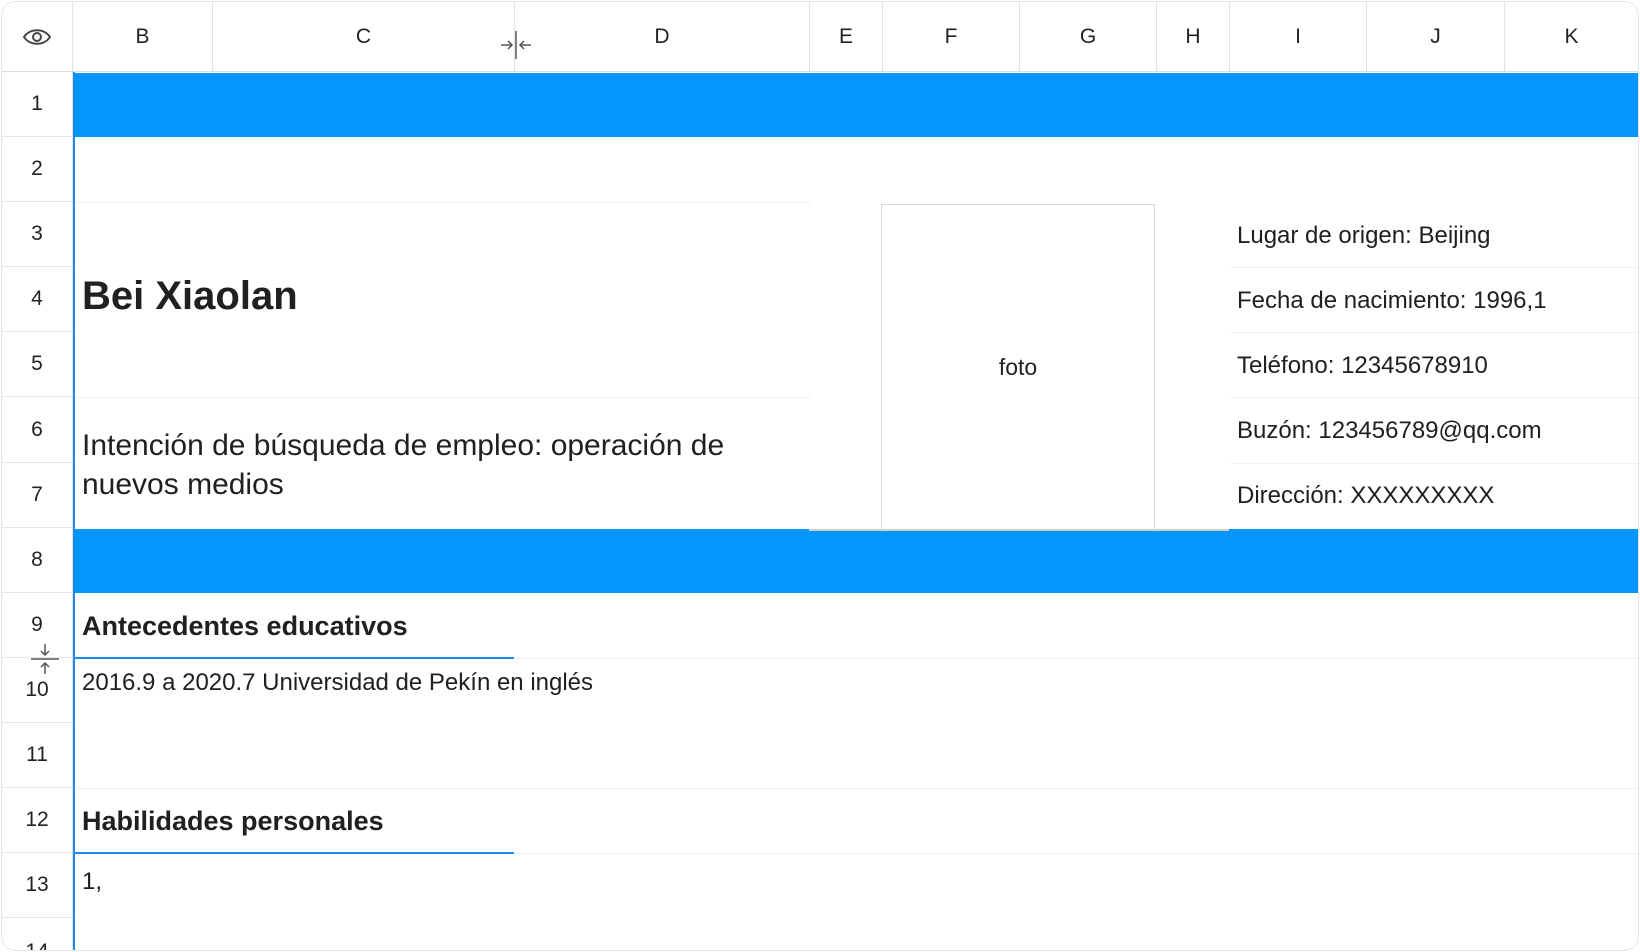 This screenshot has height=952, width=1640. What do you see at coordinates (37, 755) in the screenshot?
I see `row-header-11: 11` at bounding box center [37, 755].